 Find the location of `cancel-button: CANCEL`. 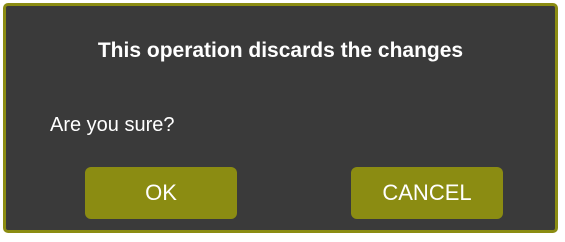

cancel-button: CANCEL is located at coordinates (427, 193).